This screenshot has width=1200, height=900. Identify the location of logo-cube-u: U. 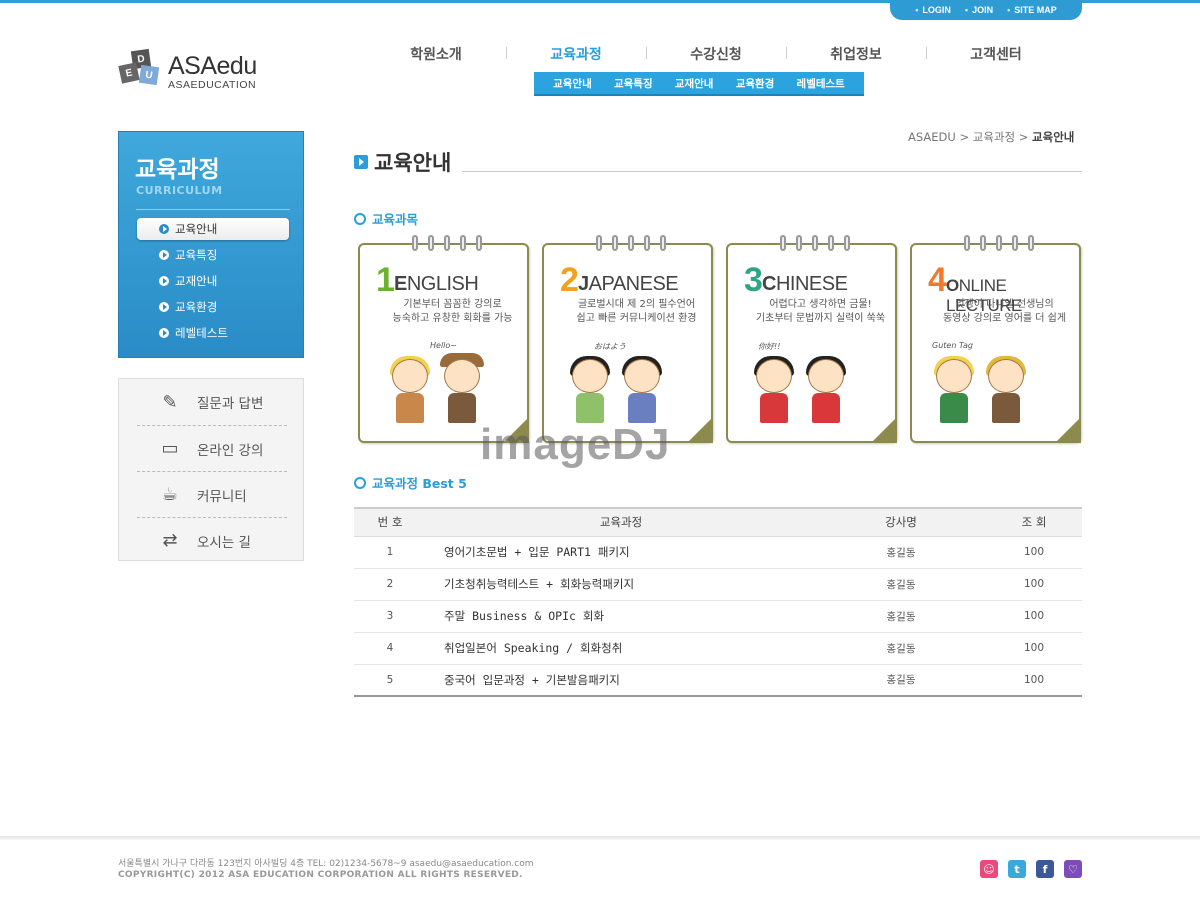
(149, 75).